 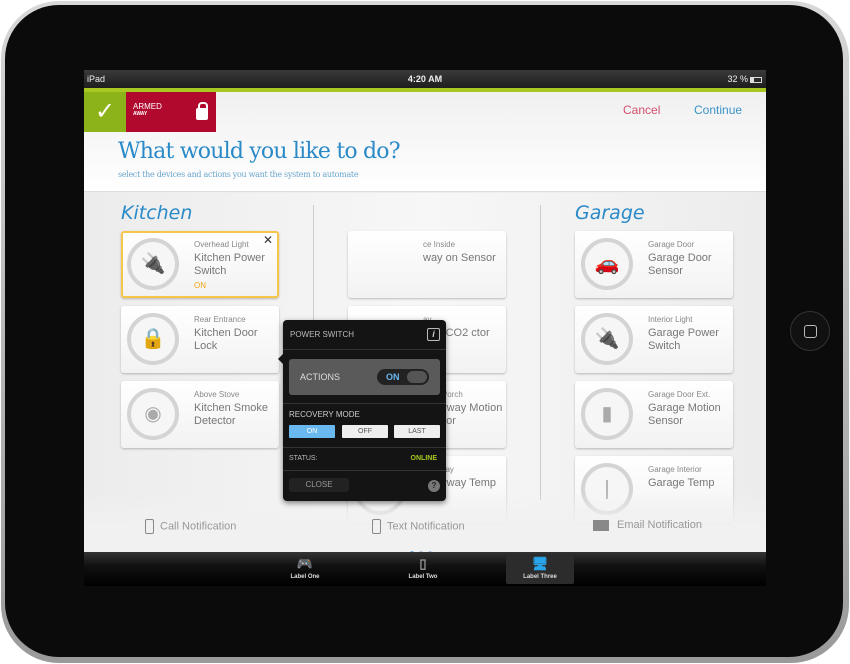 I want to click on help-icon: ?, so click(x=434, y=486).